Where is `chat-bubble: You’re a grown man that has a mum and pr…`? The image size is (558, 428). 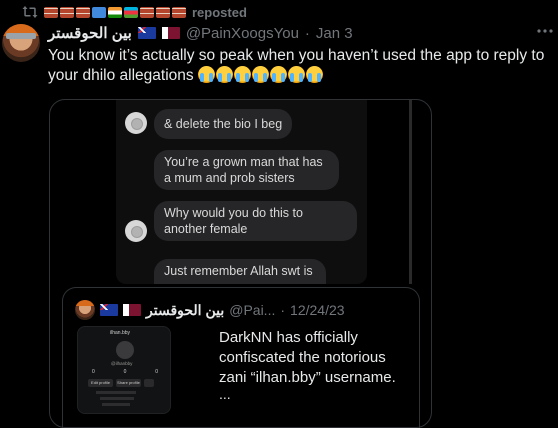
chat-bubble: You’re a grown man that has a mum and pr… is located at coordinates (246, 170).